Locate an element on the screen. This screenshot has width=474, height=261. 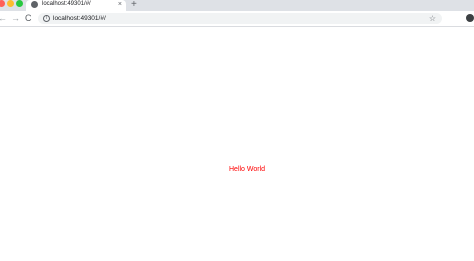
close-icon: × is located at coordinates (120, 4).